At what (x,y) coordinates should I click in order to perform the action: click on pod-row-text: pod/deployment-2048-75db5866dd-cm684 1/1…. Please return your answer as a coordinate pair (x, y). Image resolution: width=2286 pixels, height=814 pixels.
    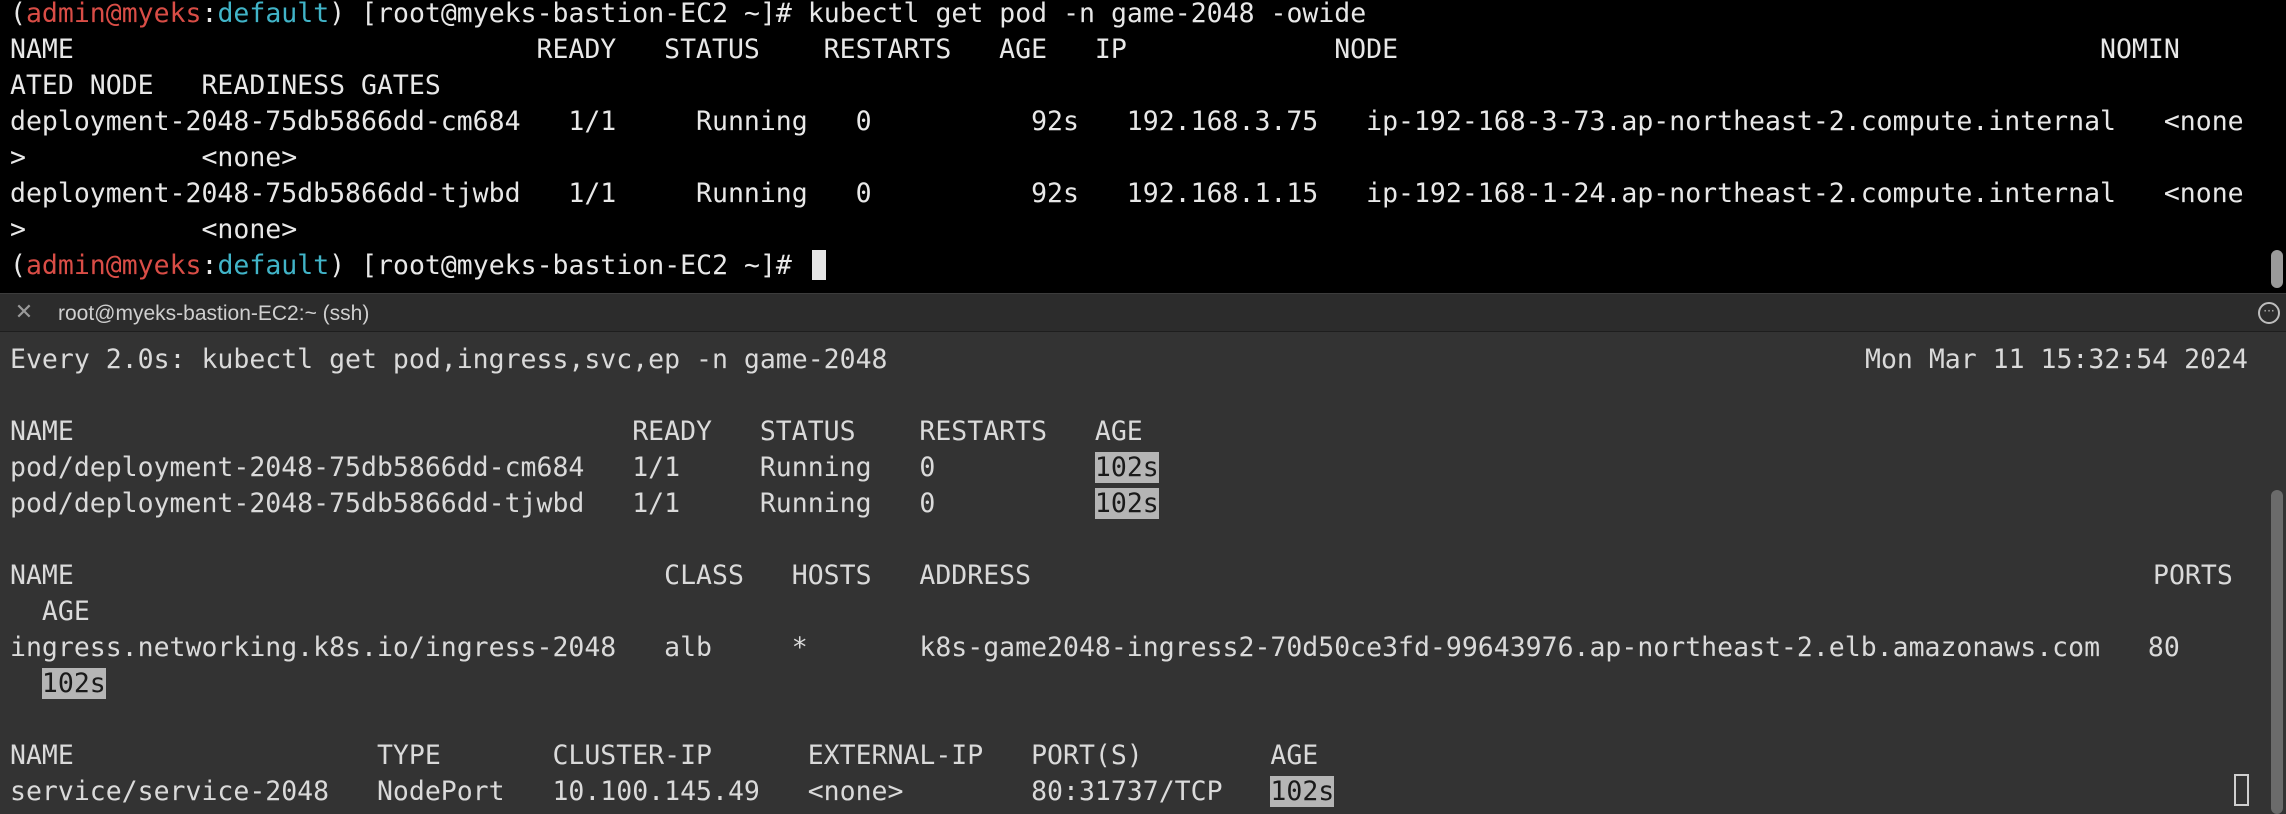
    Looking at the image, I should click on (552, 467).